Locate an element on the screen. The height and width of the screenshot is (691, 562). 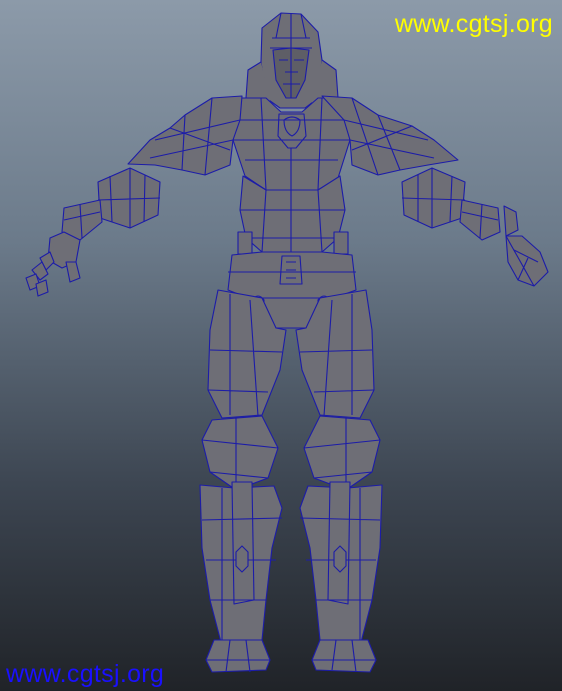
watermark-bottom: www.cgtsj.org is located at coordinates (85, 674).